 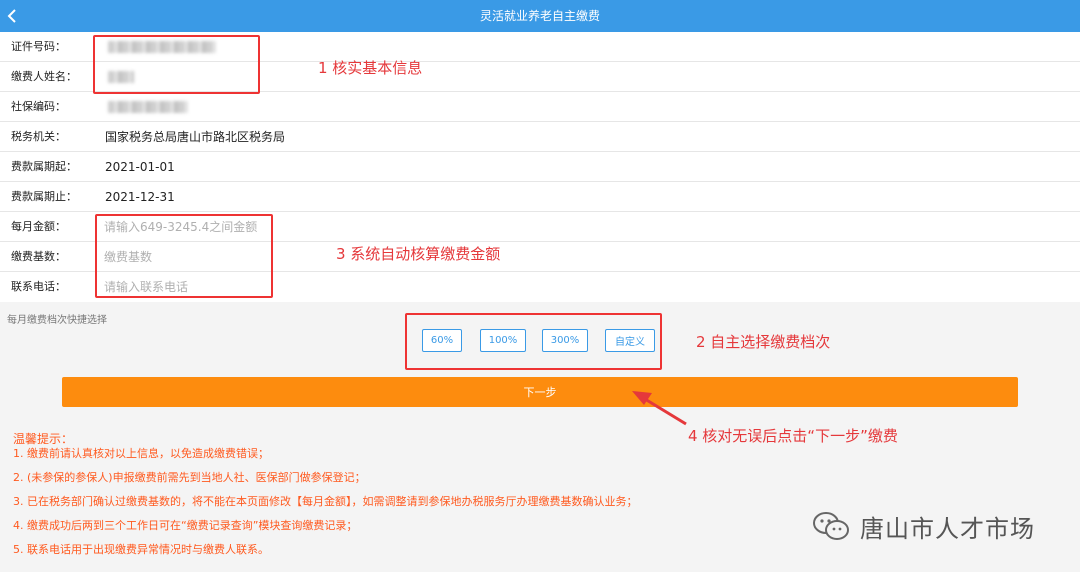 I want to click on annotation-verify-info: 1 核实基本信息, so click(x=370, y=68).